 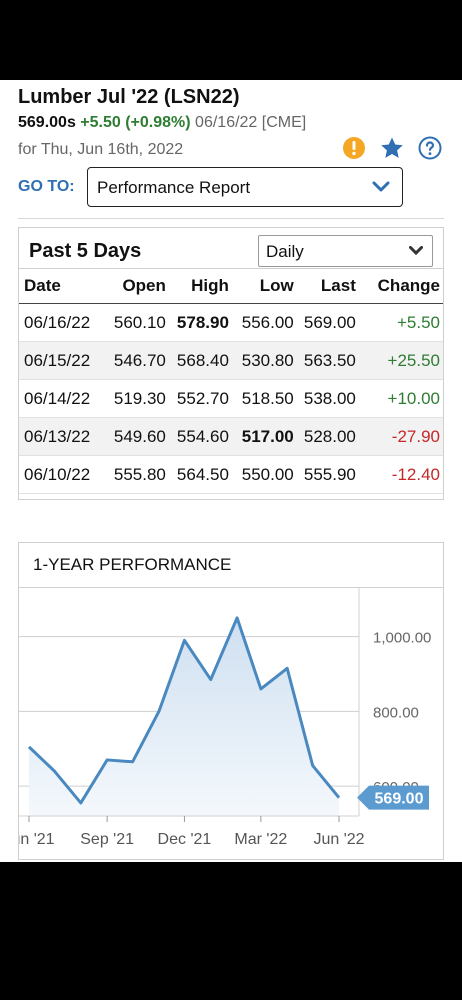 I want to click on y-tick-label: 1,000.00, so click(x=402, y=638).